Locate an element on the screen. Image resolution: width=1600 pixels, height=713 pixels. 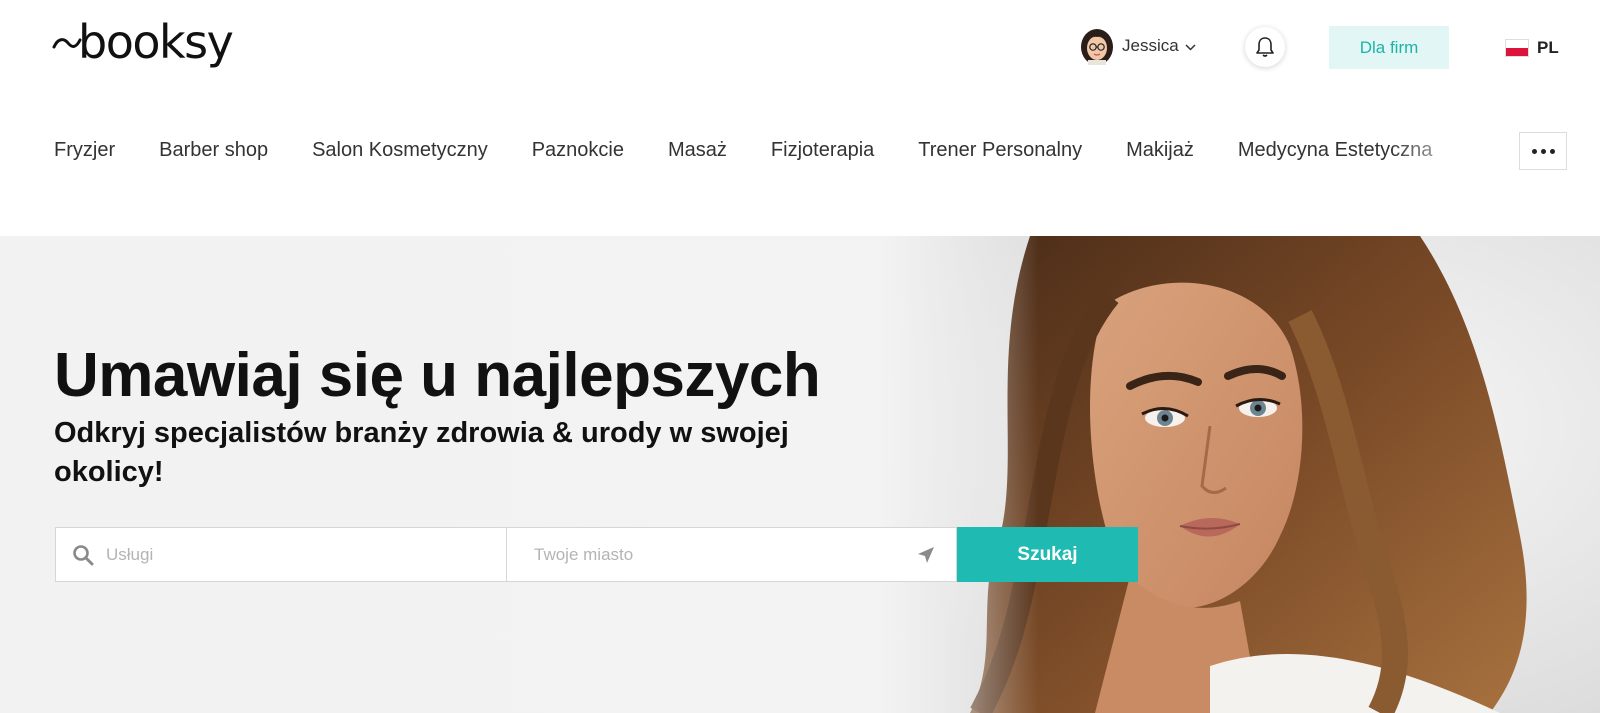
search-bar: Szukaj is located at coordinates (596, 554).